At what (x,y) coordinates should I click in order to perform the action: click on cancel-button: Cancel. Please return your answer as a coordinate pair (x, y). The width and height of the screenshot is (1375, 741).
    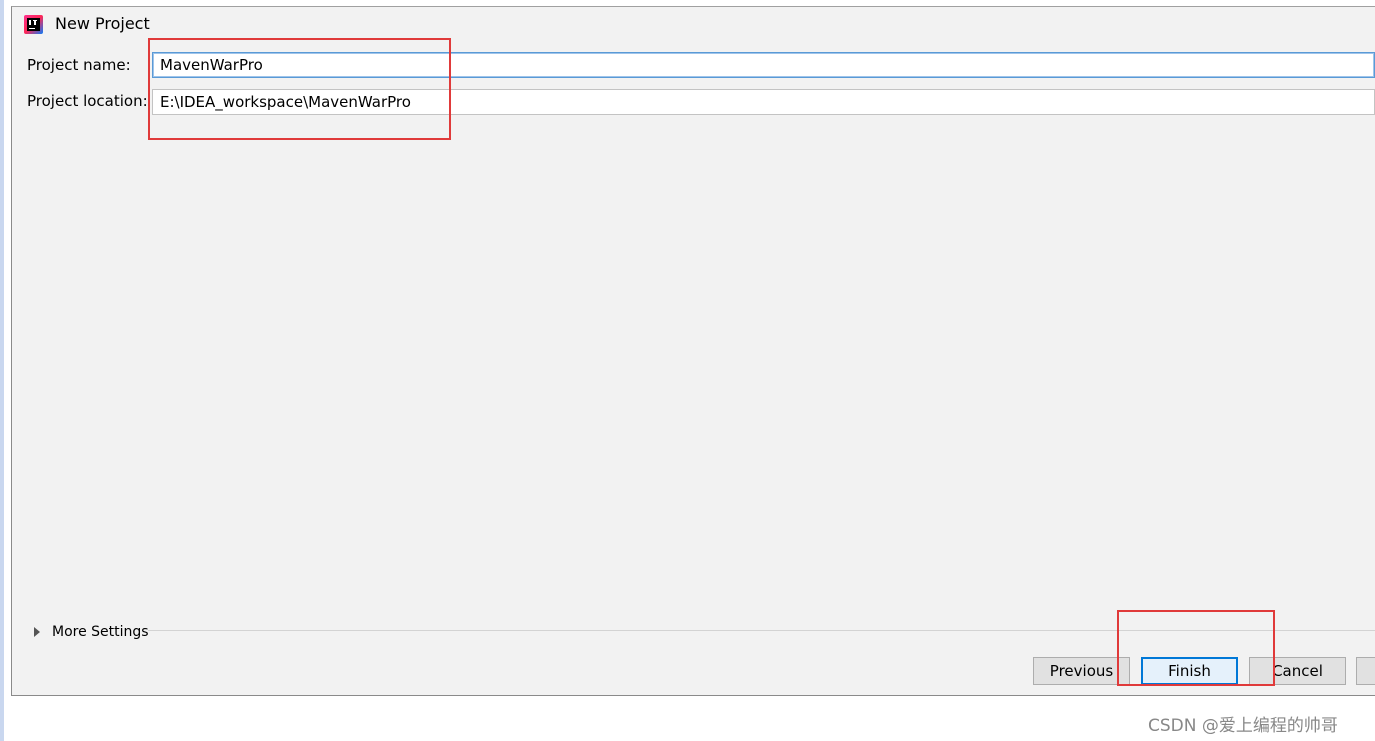
    Looking at the image, I should click on (1297, 671).